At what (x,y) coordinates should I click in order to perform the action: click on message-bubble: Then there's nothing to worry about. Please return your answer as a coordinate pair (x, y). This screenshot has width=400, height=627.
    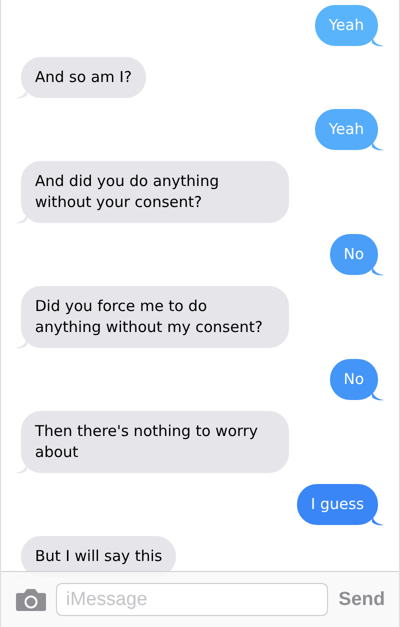
    Looking at the image, I should click on (155, 442).